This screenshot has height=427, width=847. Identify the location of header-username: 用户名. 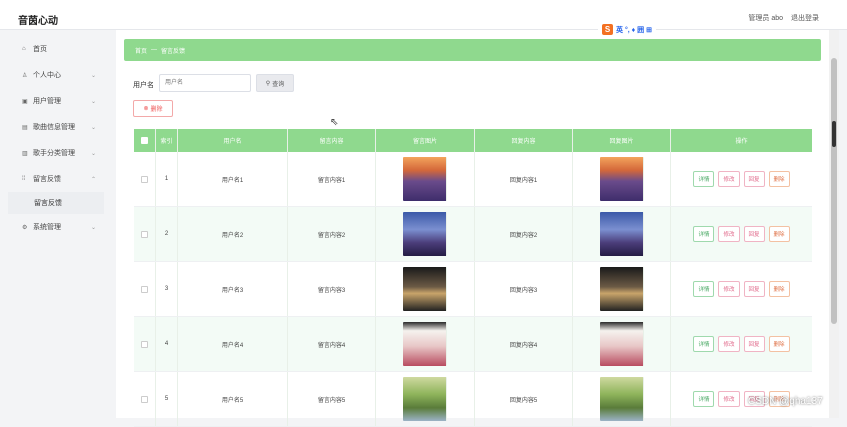
(233, 140).